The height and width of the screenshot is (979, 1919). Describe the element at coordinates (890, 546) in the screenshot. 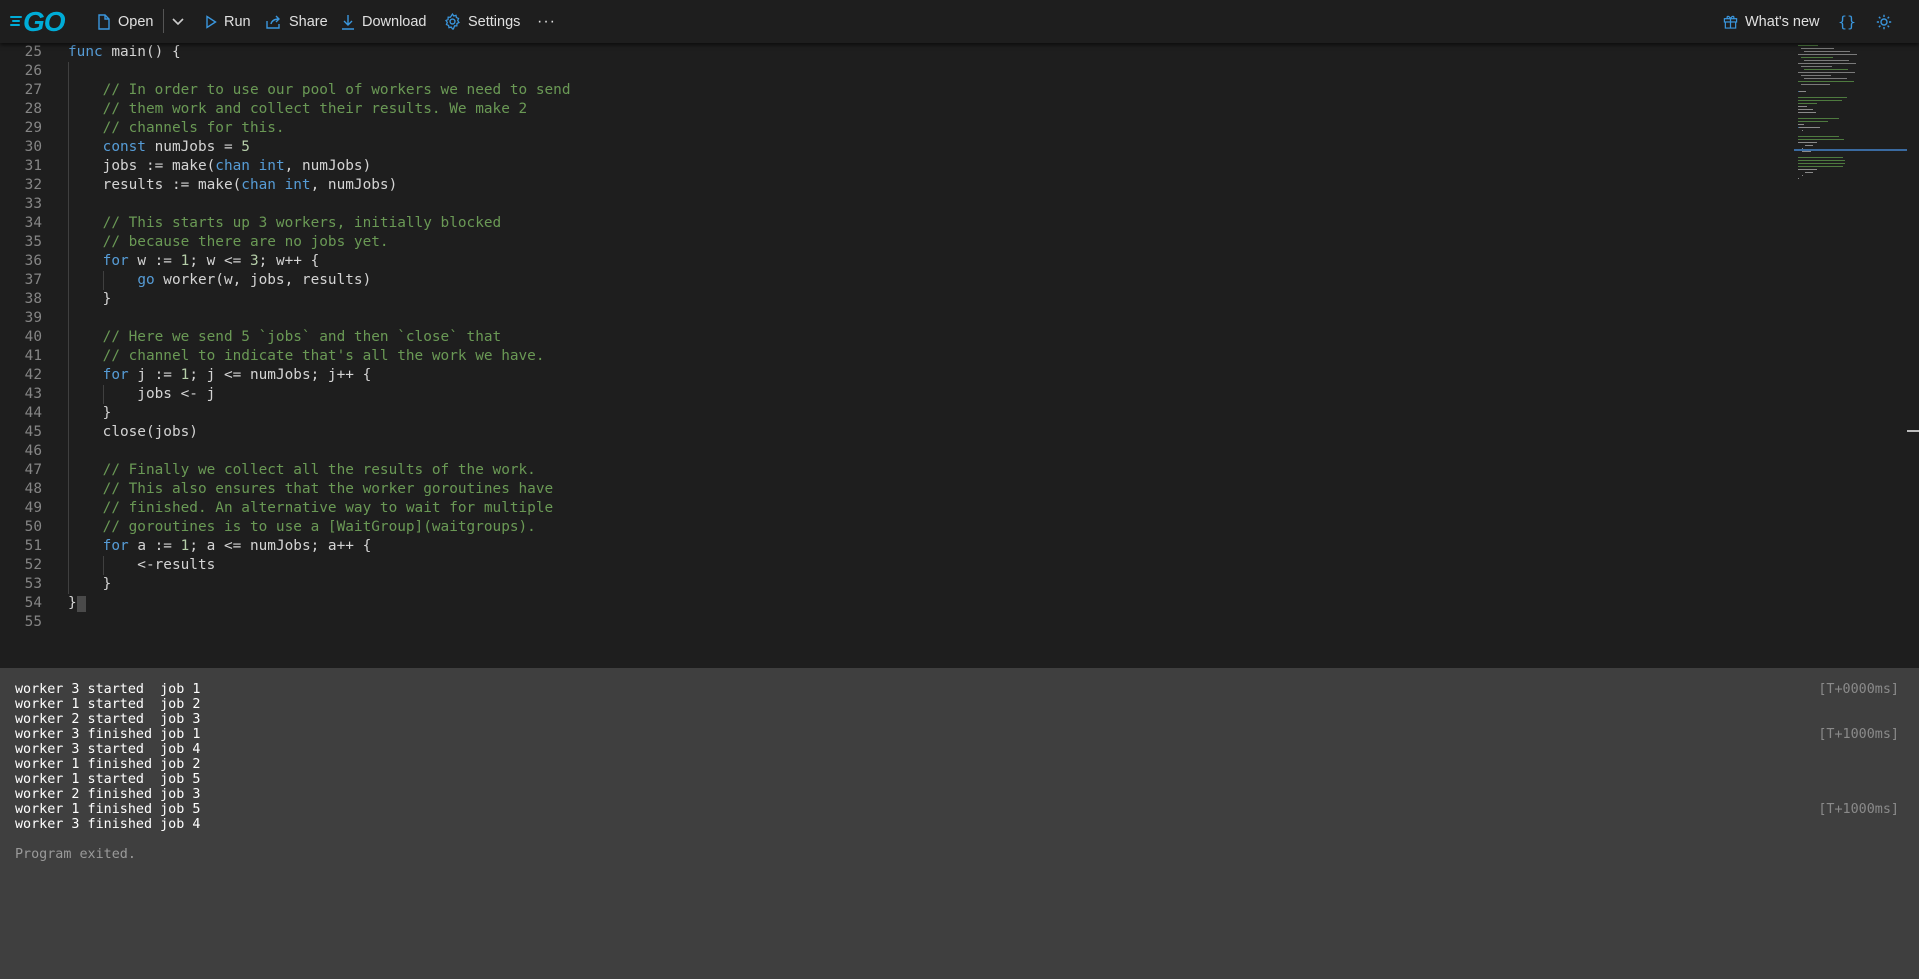

I see `code-line: 51 for a := 1; a <= numJobs; a++ {` at that location.